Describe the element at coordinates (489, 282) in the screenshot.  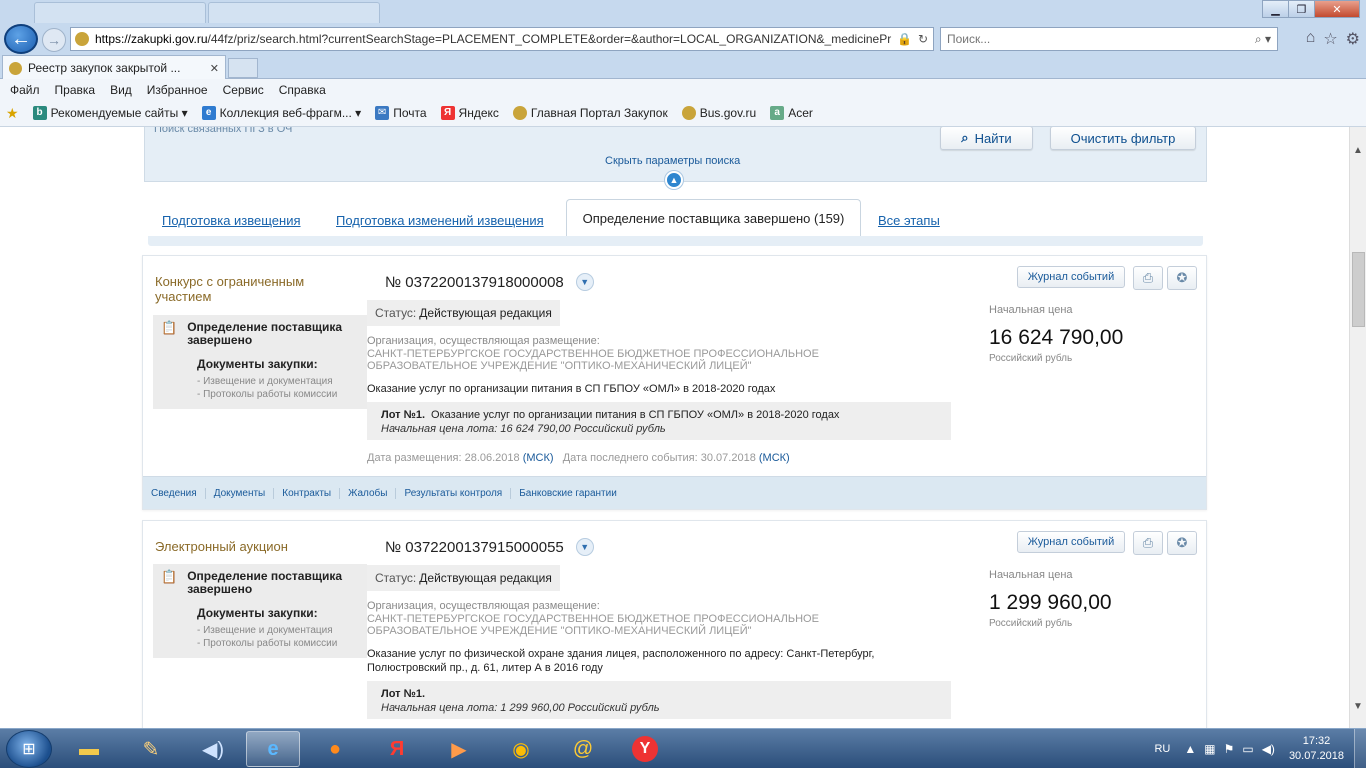
I see `purchase-number: № 0372200137918000008 ▼` at that location.